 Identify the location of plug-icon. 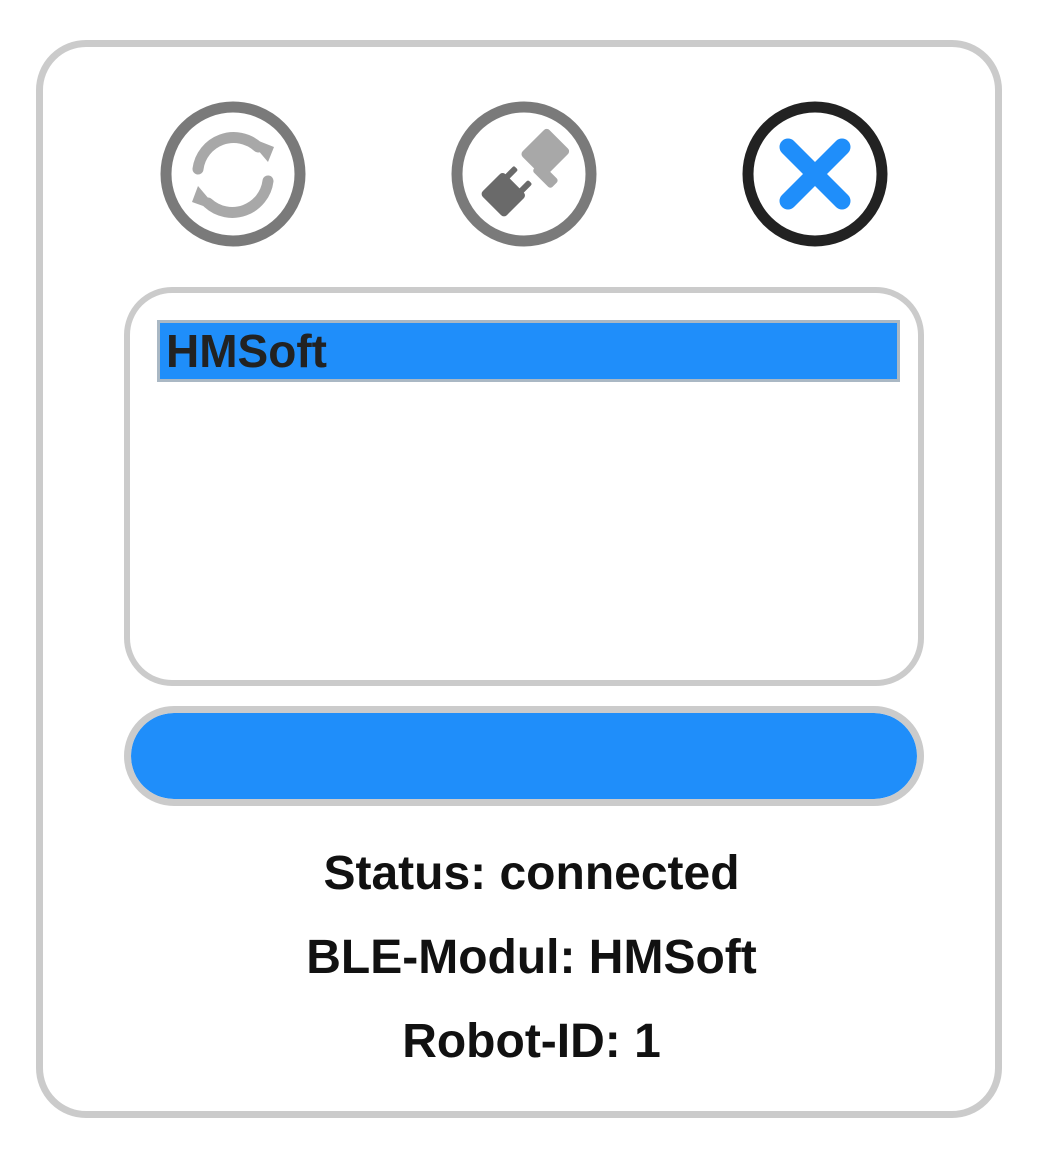
(524, 174).